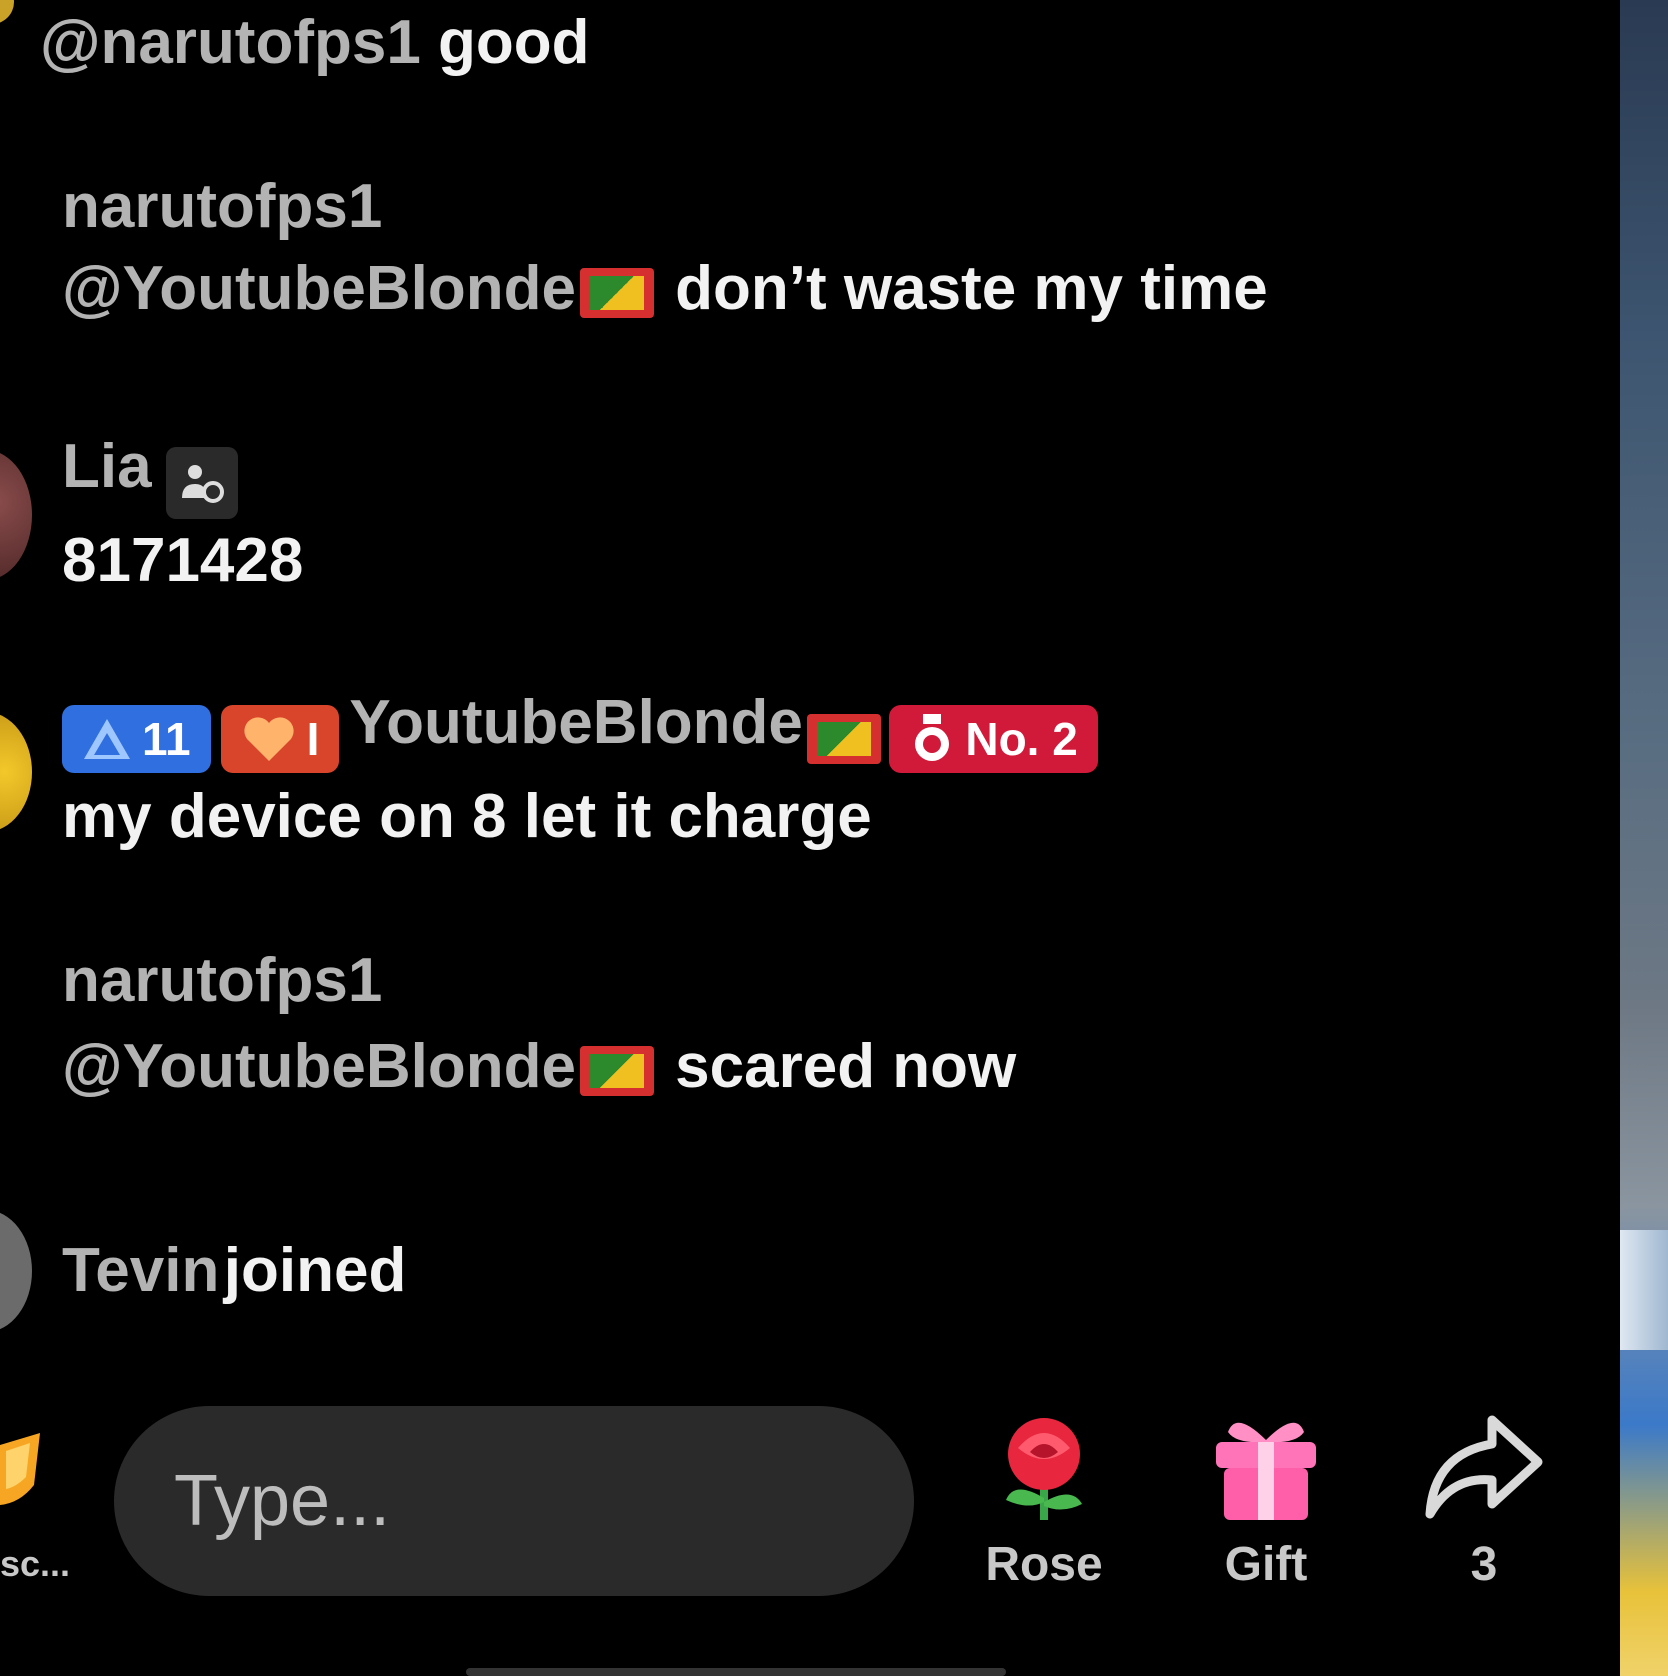 The height and width of the screenshot is (1676, 1668). I want to click on mention: @narutofps1, so click(230, 42).